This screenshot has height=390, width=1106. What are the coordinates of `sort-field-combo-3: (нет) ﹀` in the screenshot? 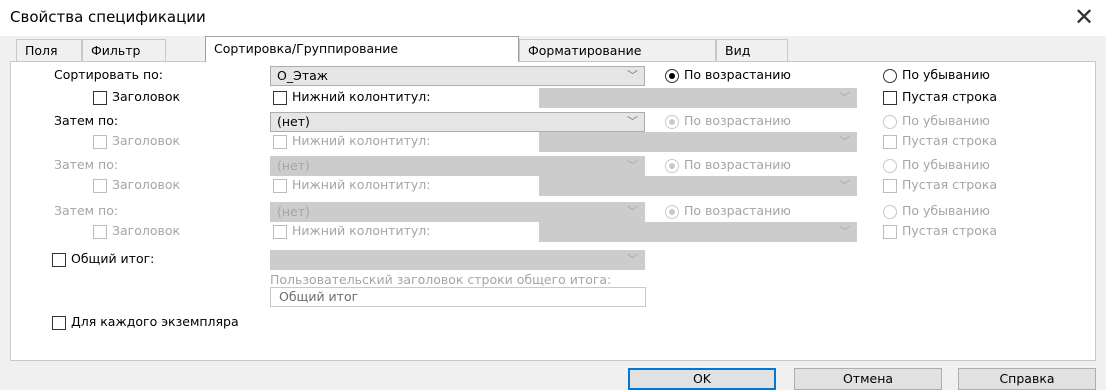 It's located at (457, 166).